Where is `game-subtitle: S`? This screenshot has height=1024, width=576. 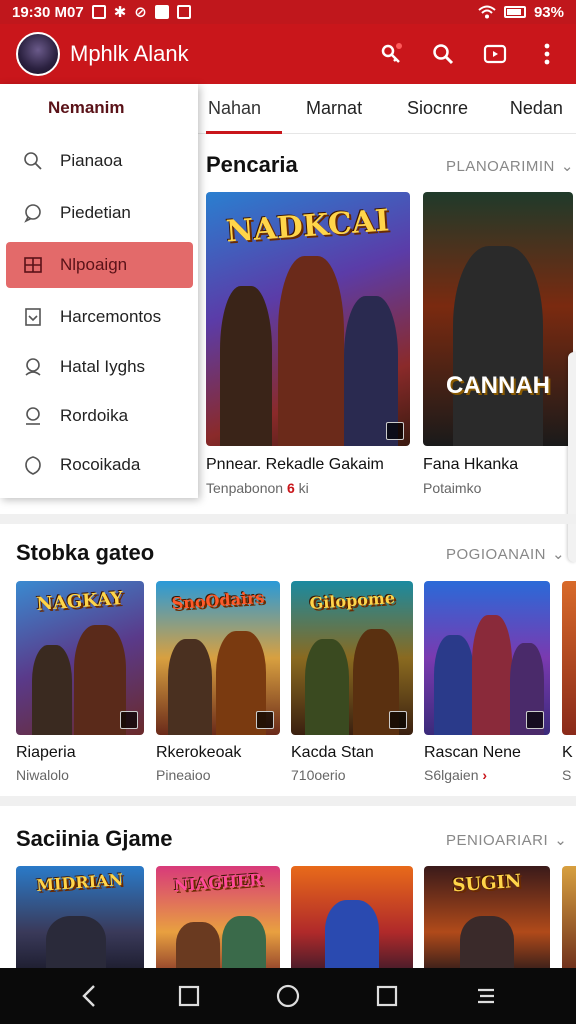
game-subtitle: S is located at coordinates (567, 775).